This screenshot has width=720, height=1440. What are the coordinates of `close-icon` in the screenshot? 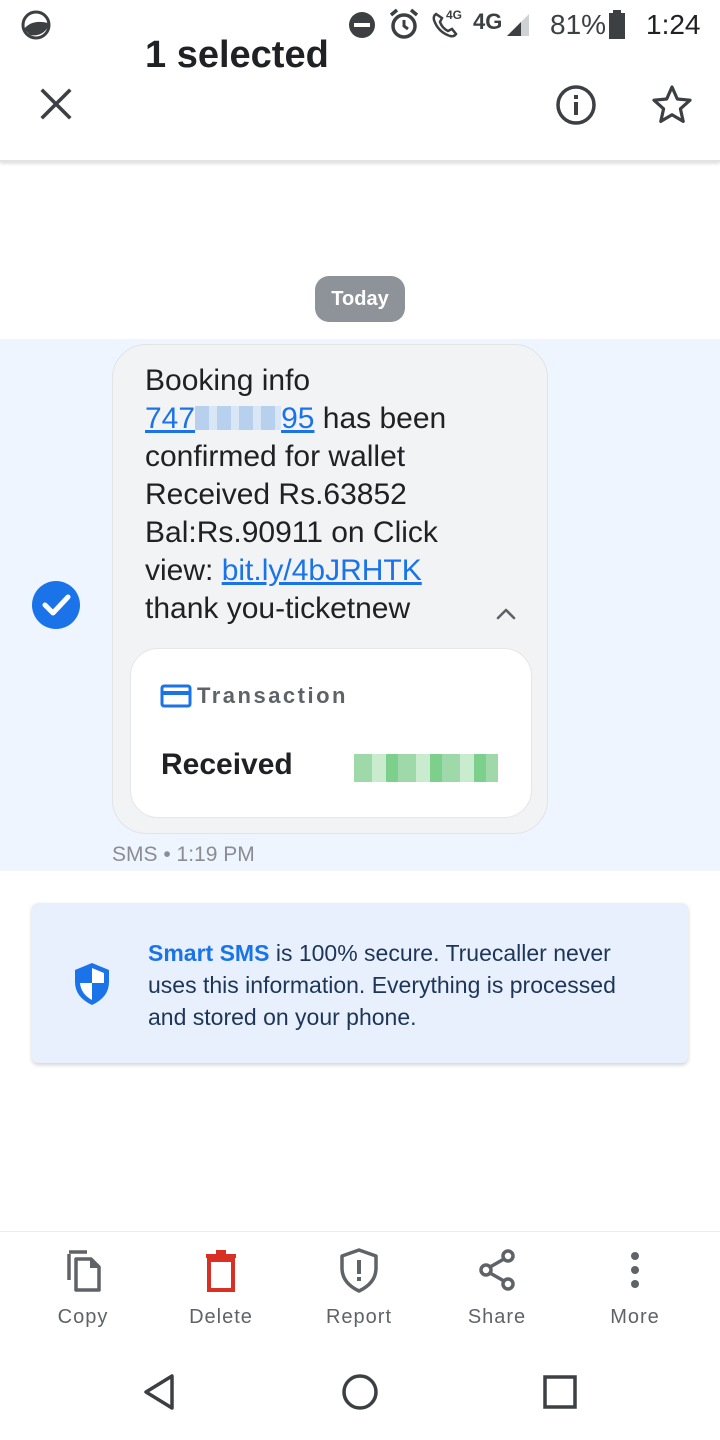 It's located at (56, 104).